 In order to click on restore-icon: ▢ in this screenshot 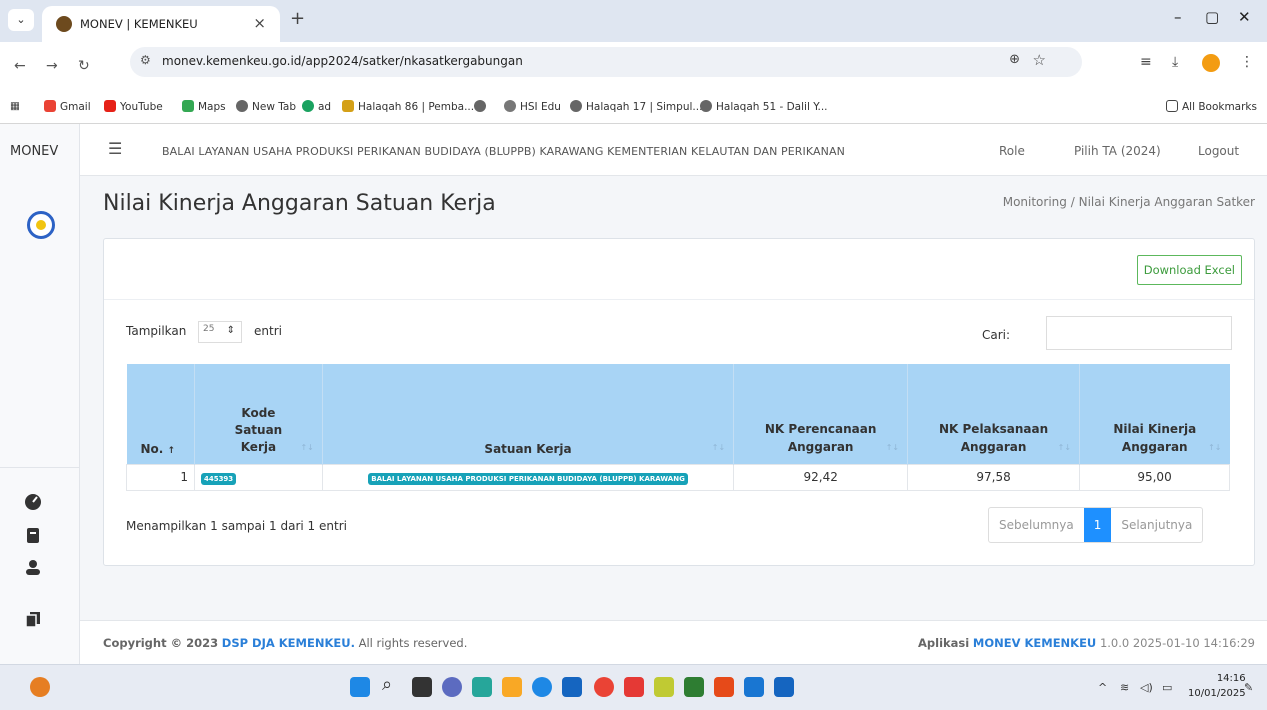, I will do `click(1212, 17)`.